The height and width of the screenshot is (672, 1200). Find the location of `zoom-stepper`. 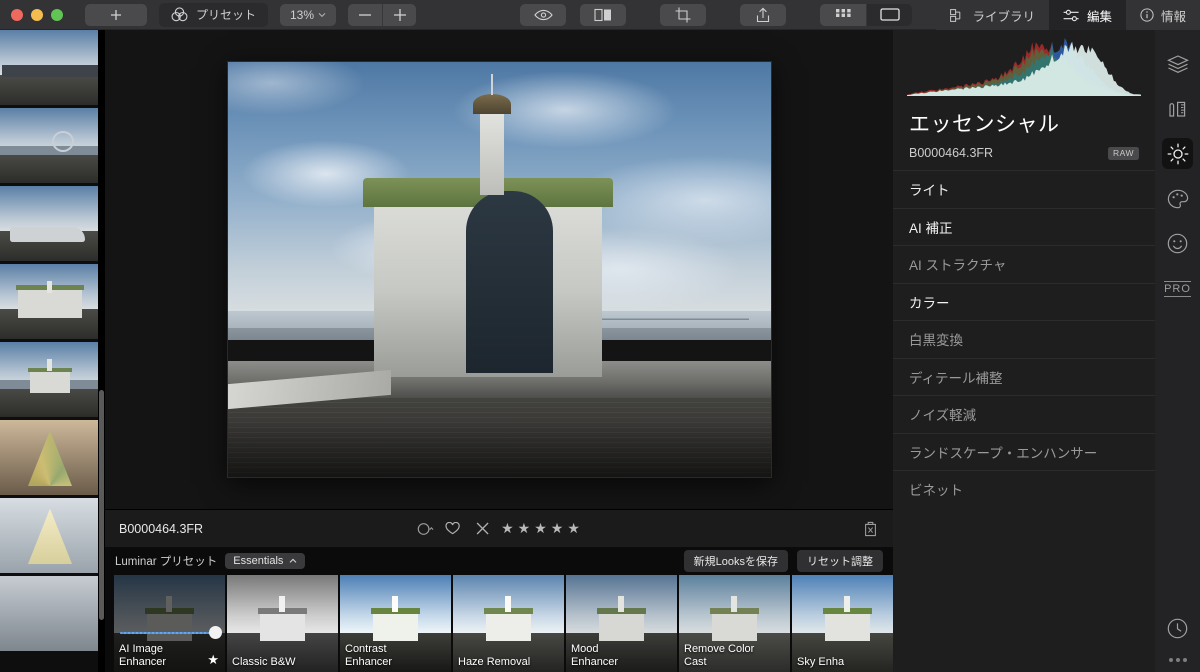

zoom-stepper is located at coordinates (382, 14).